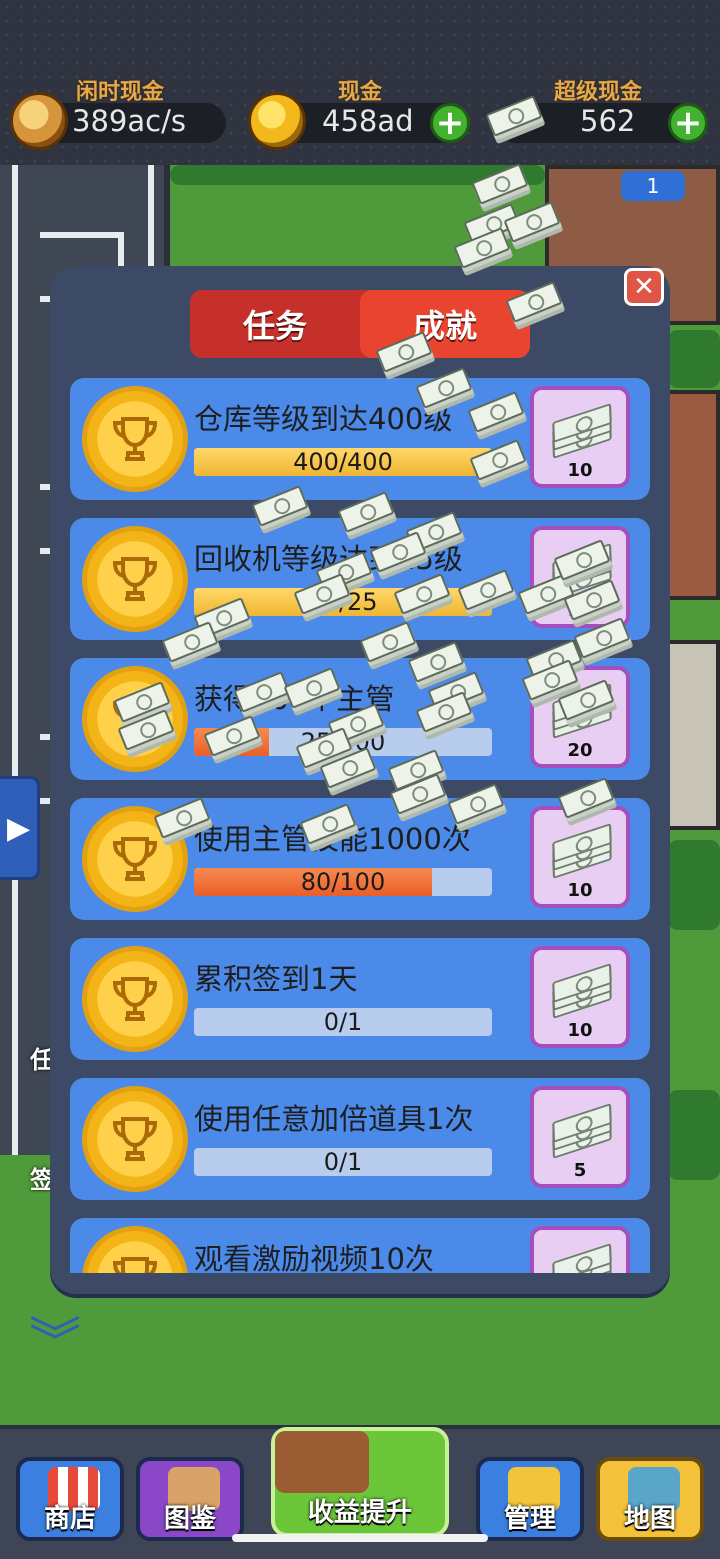  What do you see at coordinates (580, 1137) in the screenshot?
I see `reward-claim-button: 5` at bounding box center [580, 1137].